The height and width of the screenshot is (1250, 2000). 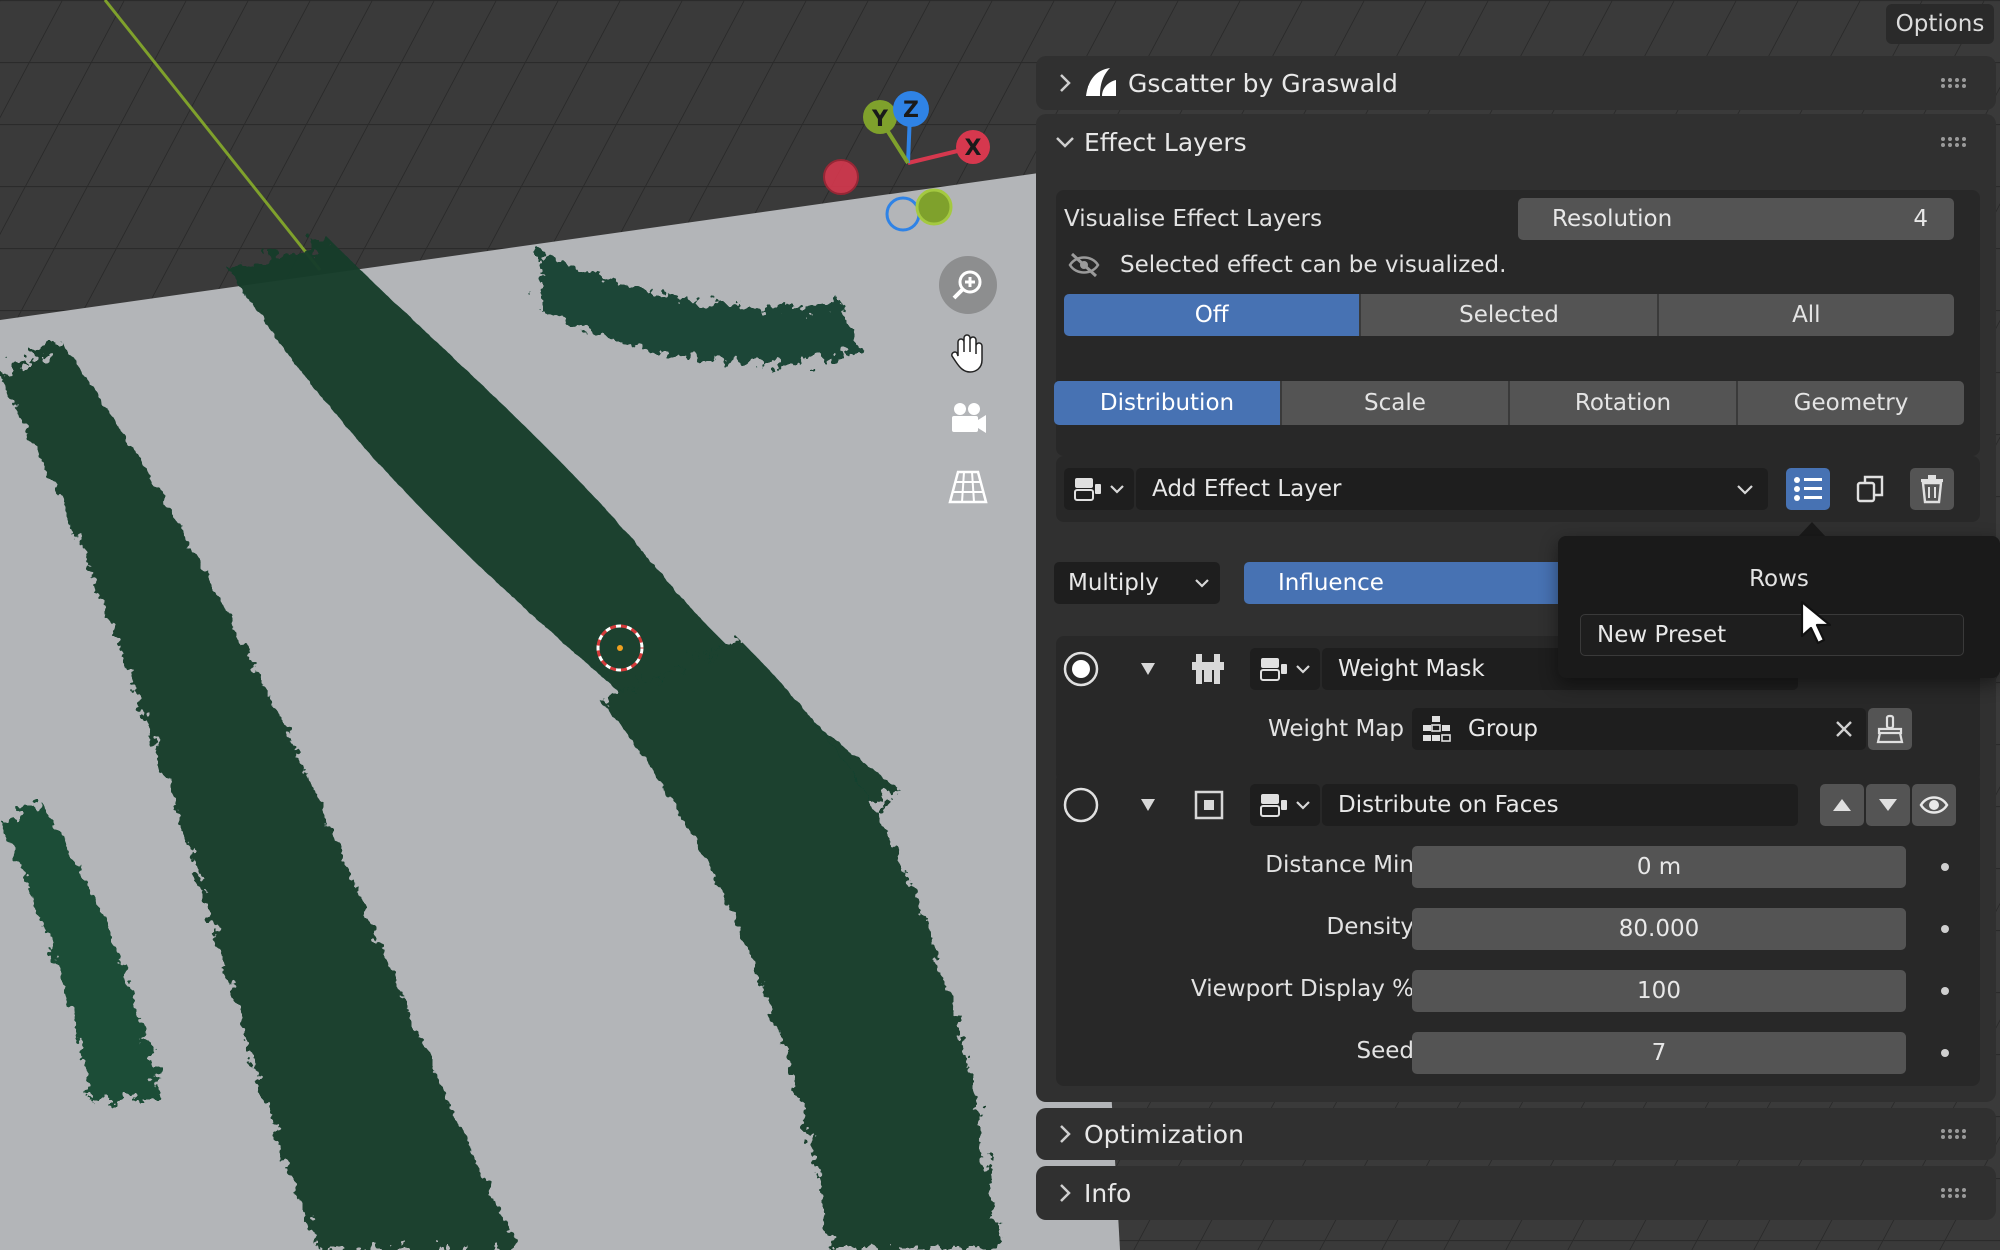 What do you see at coordinates (1339, 865) in the screenshot?
I see `prop-label-distance-min: Distance Min` at bounding box center [1339, 865].